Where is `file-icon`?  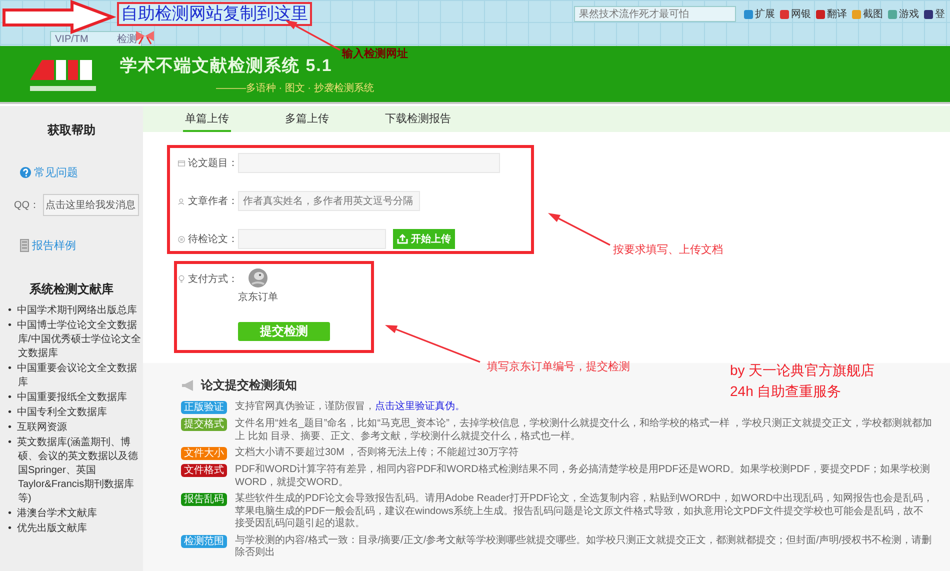 file-icon is located at coordinates (181, 239).